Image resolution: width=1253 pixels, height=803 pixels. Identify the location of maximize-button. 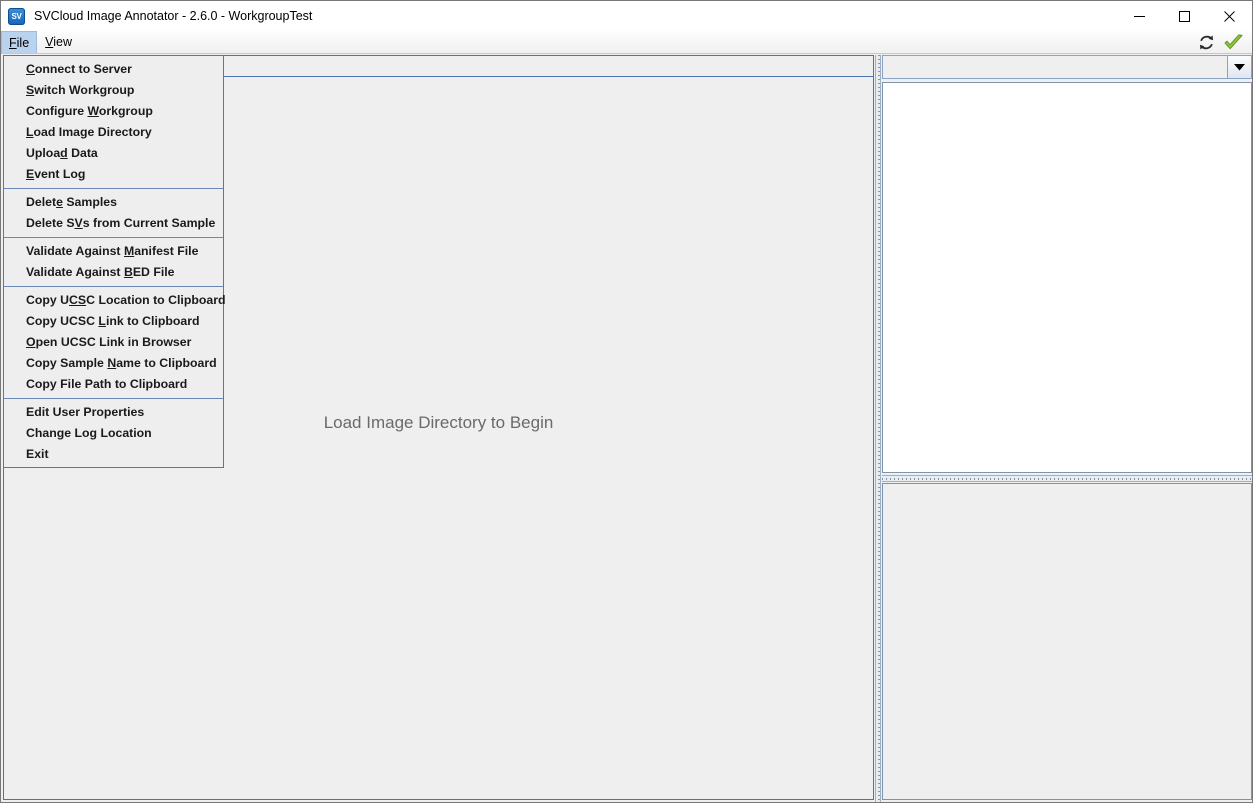
(1184, 16).